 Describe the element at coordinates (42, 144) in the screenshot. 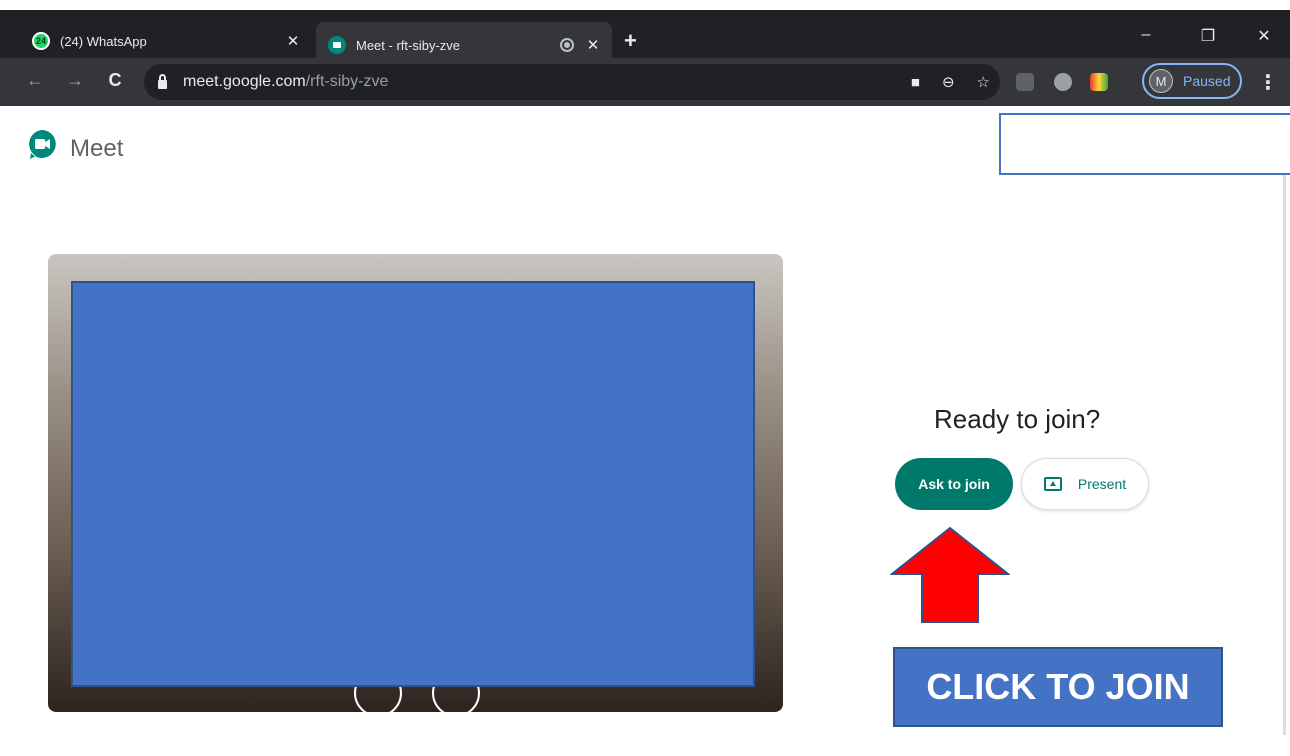

I see `meet-logo-icon` at that location.